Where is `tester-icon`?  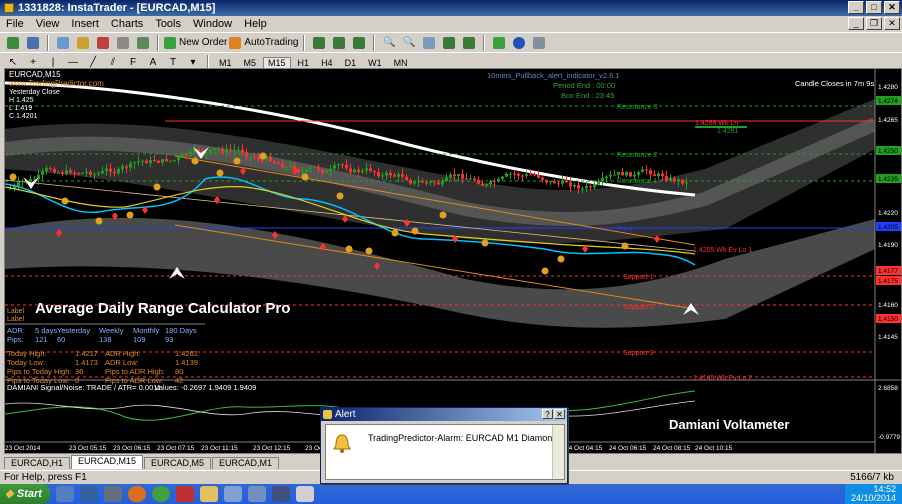 tester-icon is located at coordinates (143, 43).